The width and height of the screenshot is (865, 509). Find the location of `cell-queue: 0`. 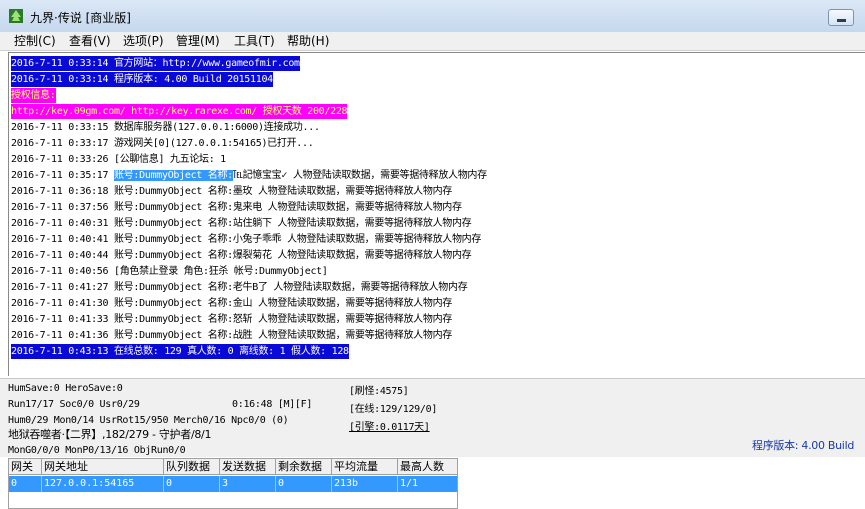

cell-queue: 0 is located at coordinates (192, 484).